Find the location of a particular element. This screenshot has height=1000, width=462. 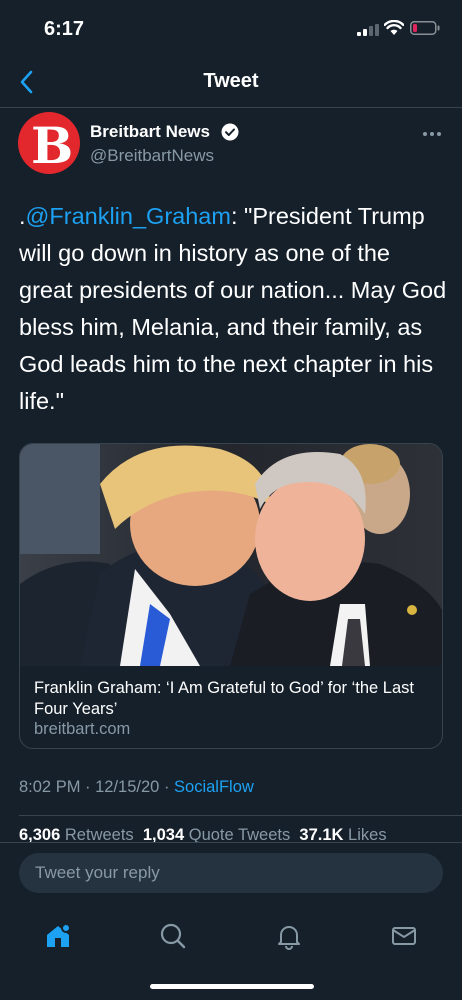

avatar-logo-letter: B is located at coordinates (52, 145).